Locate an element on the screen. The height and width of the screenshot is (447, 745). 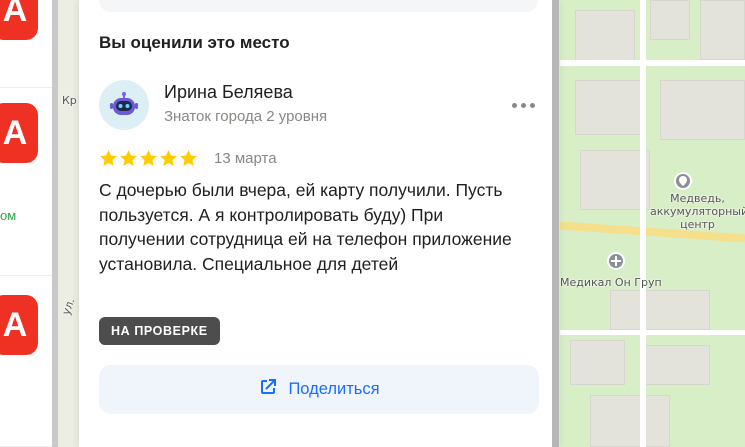
rating-stars is located at coordinates (148, 159).